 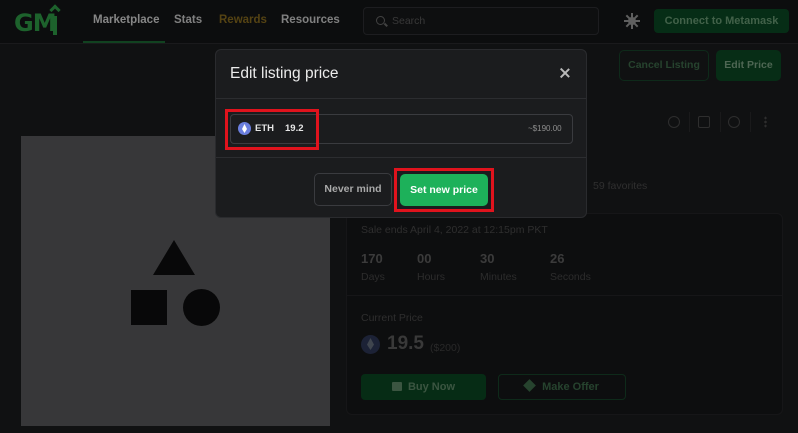 What do you see at coordinates (353, 189) in the screenshot?
I see `never-mind-button: Never mind` at bounding box center [353, 189].